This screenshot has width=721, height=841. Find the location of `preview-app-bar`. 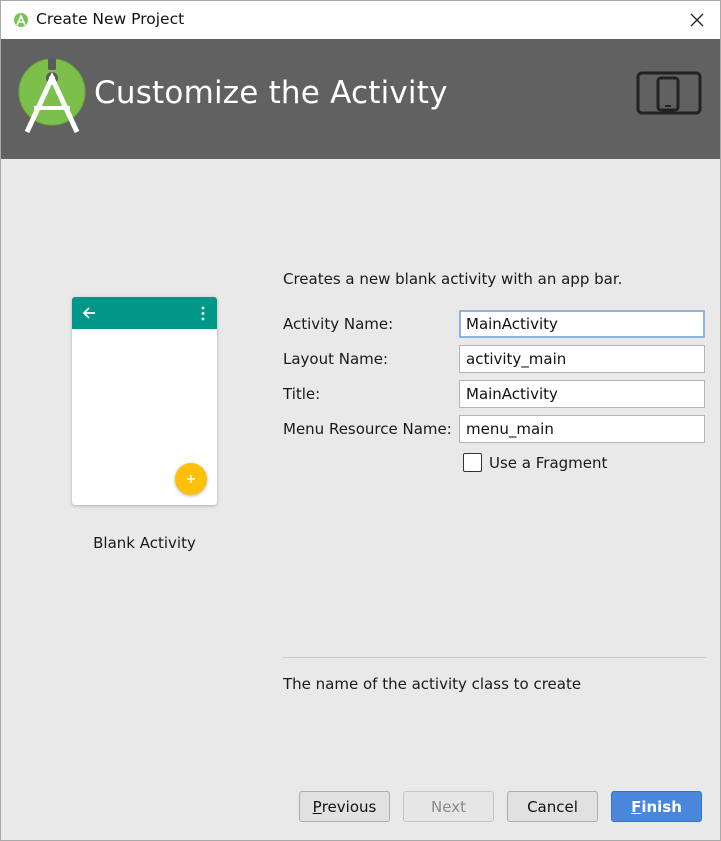

preview-app-bar is located at coordinates (144, 313).